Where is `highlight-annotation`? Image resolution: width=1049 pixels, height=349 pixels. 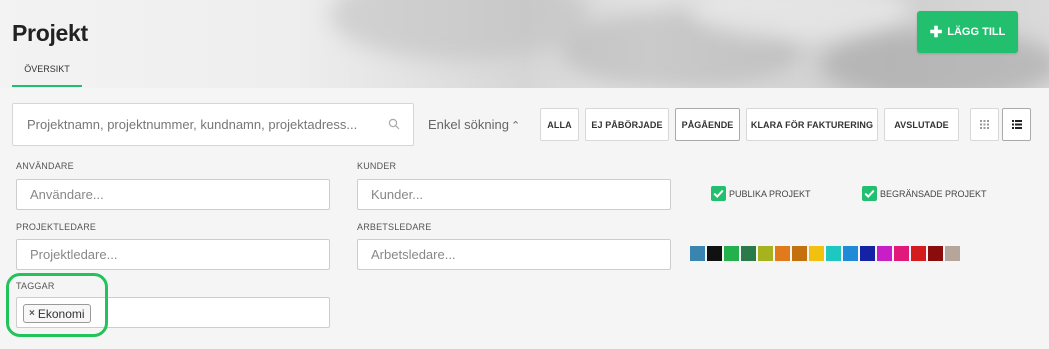 highlight-annotation is located at coordinates (57, 305).